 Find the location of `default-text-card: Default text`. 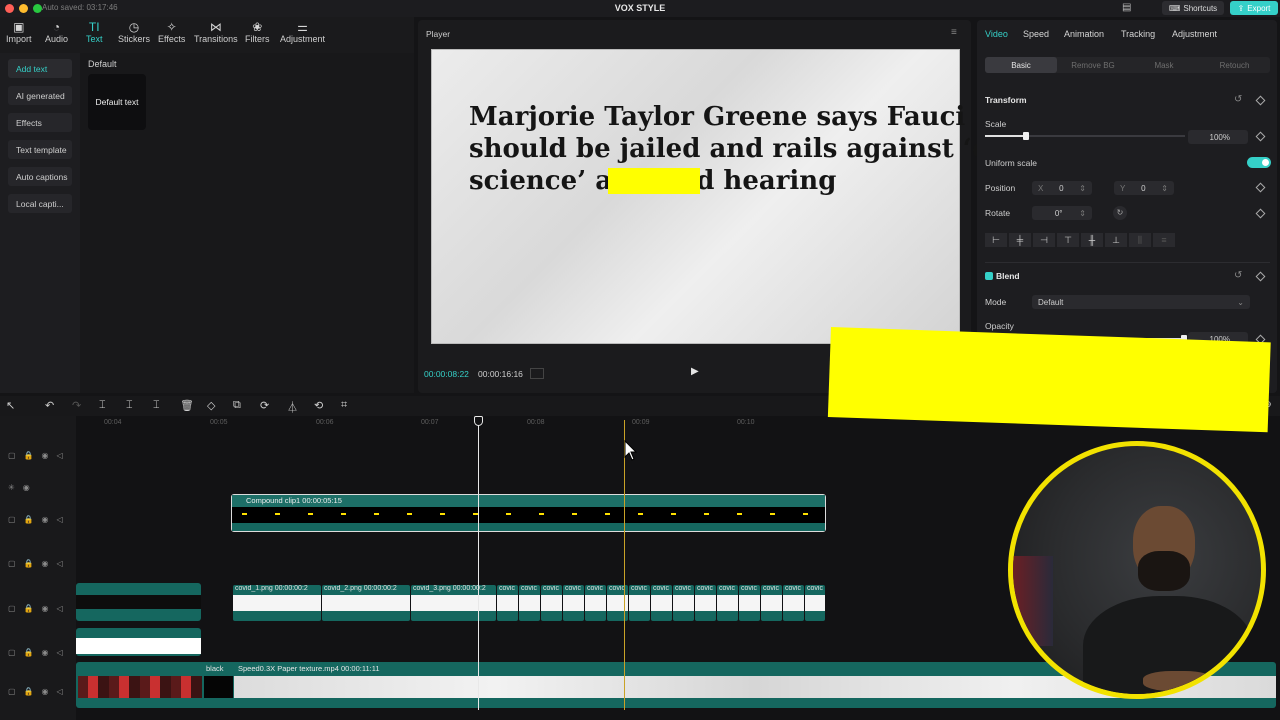

default-text-card: Default text is located at coordinates (117, 102).